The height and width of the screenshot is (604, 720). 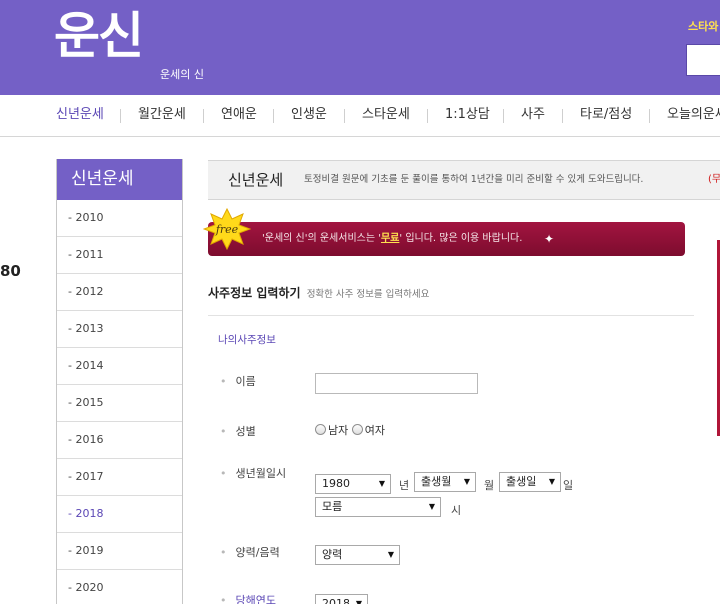 I want to click on target-year-label-text: 당해연도, so click(x=255, y=599).